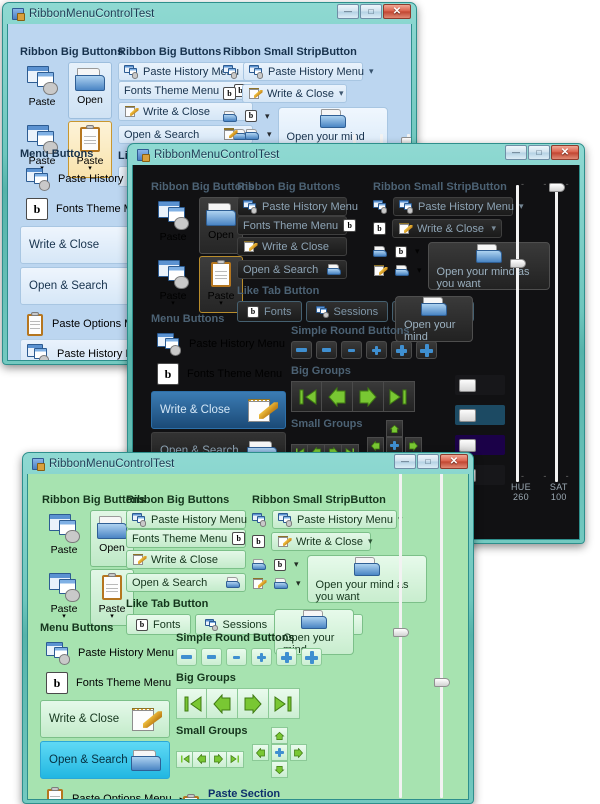 The height and width of the screenshot is (804, 600). Describe the element at coordinates (184, 759) in the screenshot. I see `first-arrow-button-small` at that location.